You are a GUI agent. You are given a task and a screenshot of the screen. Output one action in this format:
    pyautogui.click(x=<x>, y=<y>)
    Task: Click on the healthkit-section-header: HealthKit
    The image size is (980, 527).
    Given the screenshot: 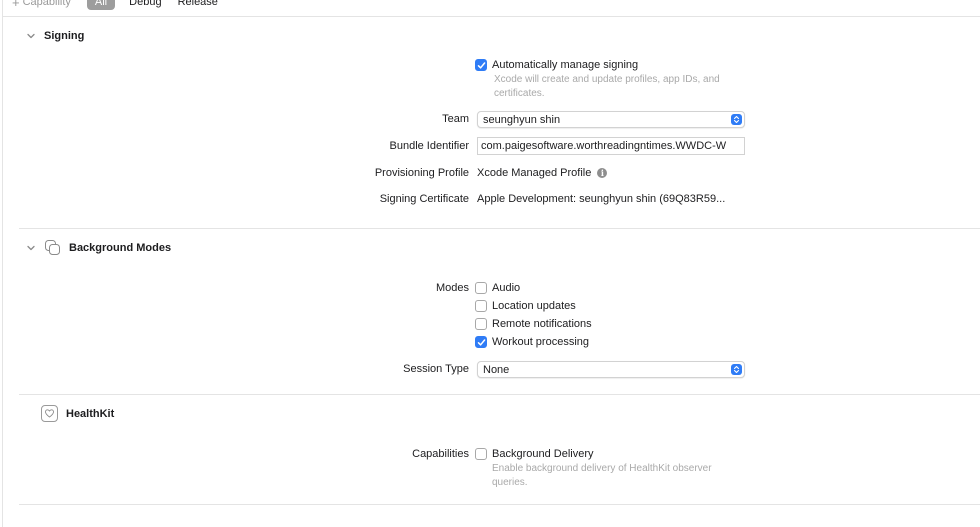 What is the action you would take?
    pyautogui.click(x=77, y=413)
    